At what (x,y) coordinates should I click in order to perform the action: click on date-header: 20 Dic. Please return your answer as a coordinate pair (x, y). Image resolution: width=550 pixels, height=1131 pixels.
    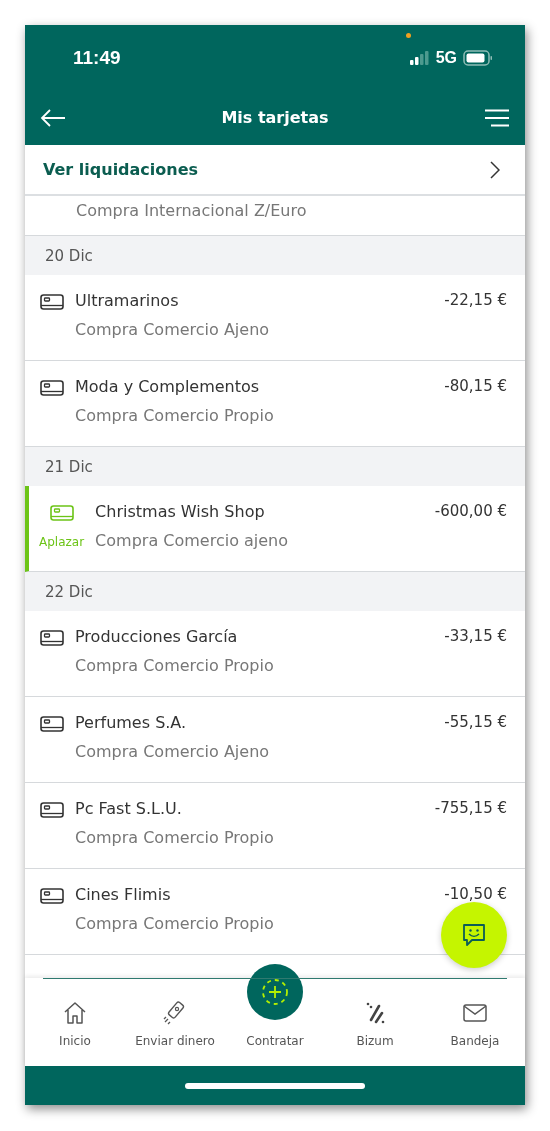
    Looking at the image, I should click on (275, 255).